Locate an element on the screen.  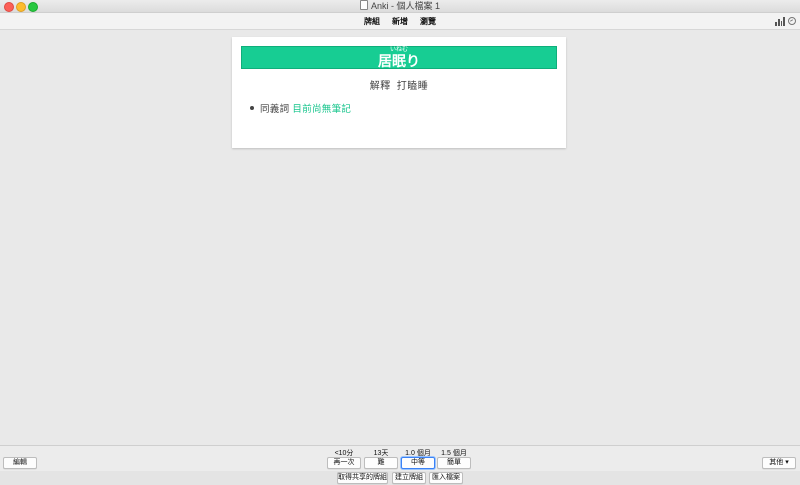
toolbar-nav: 牌組 新增 瀏覽 is located at coordinates (400, 21).